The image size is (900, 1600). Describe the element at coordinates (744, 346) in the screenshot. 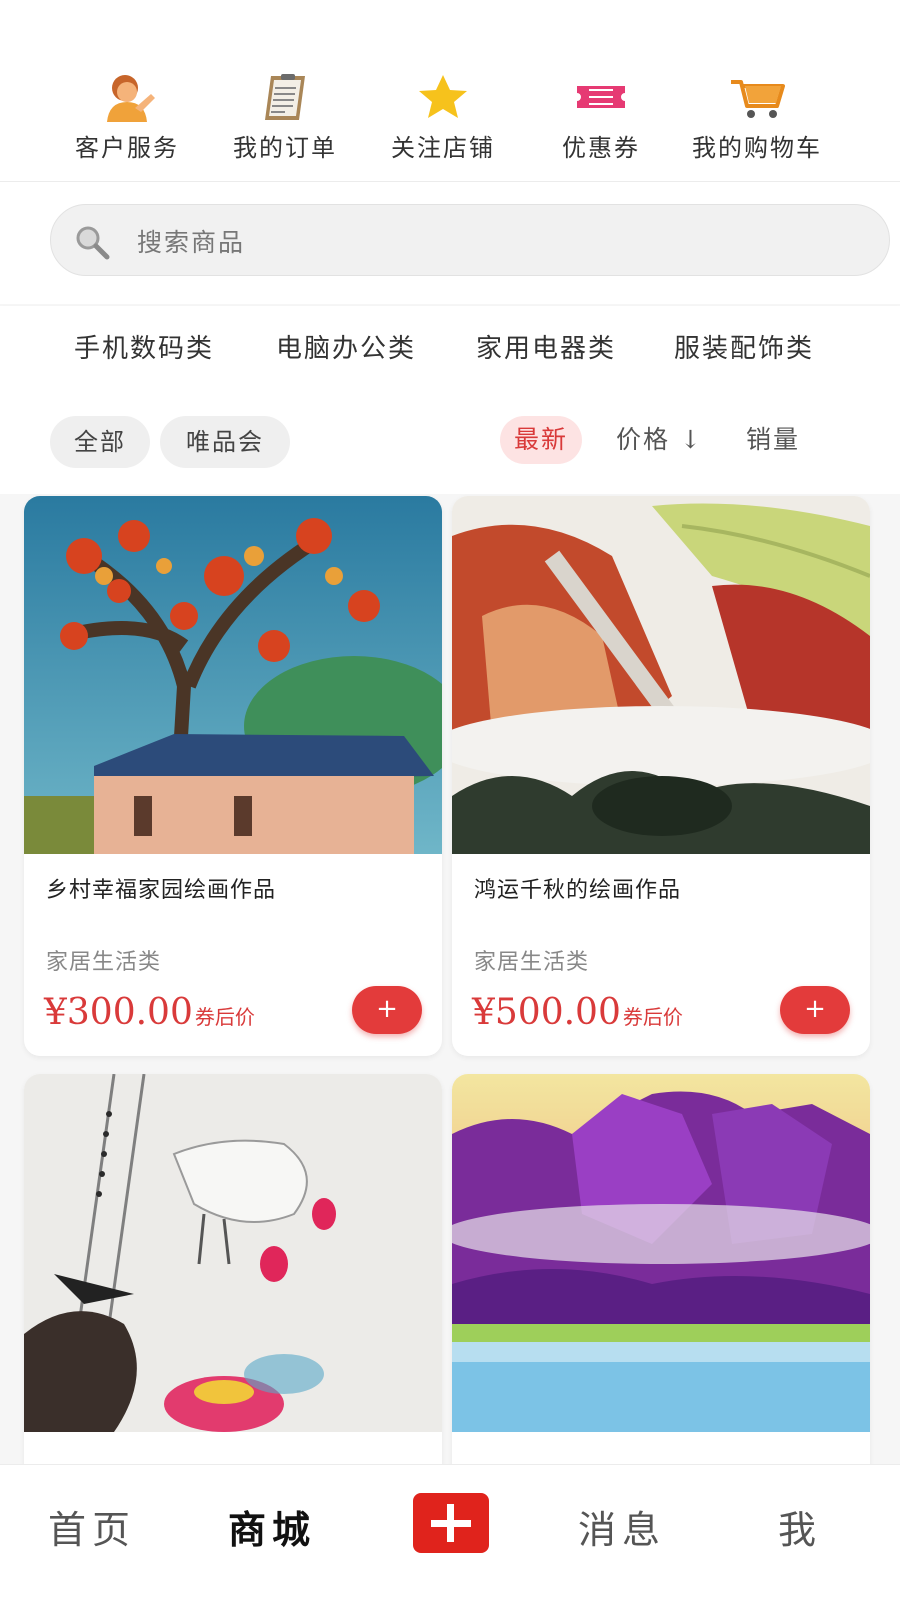

I see `category-tab: 服装配饰类` at that location.